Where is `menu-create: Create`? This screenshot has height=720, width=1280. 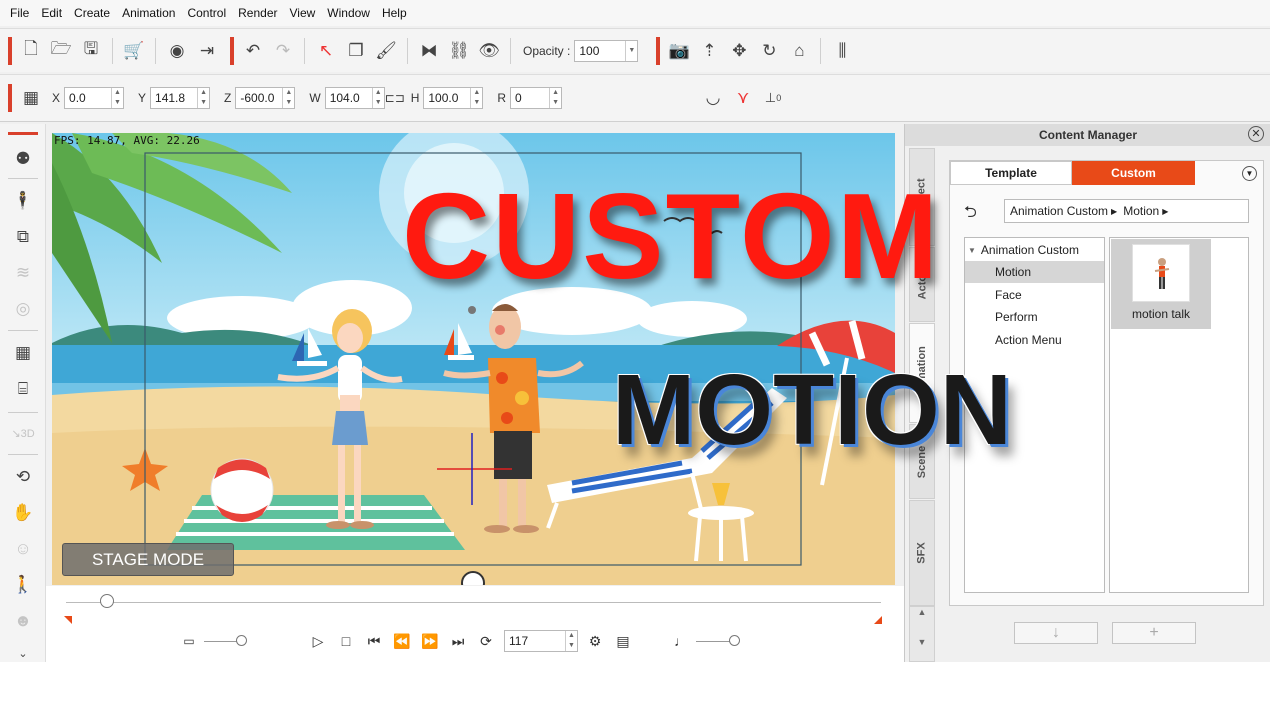
menu-create: Create is located at coordinates (92, 13).